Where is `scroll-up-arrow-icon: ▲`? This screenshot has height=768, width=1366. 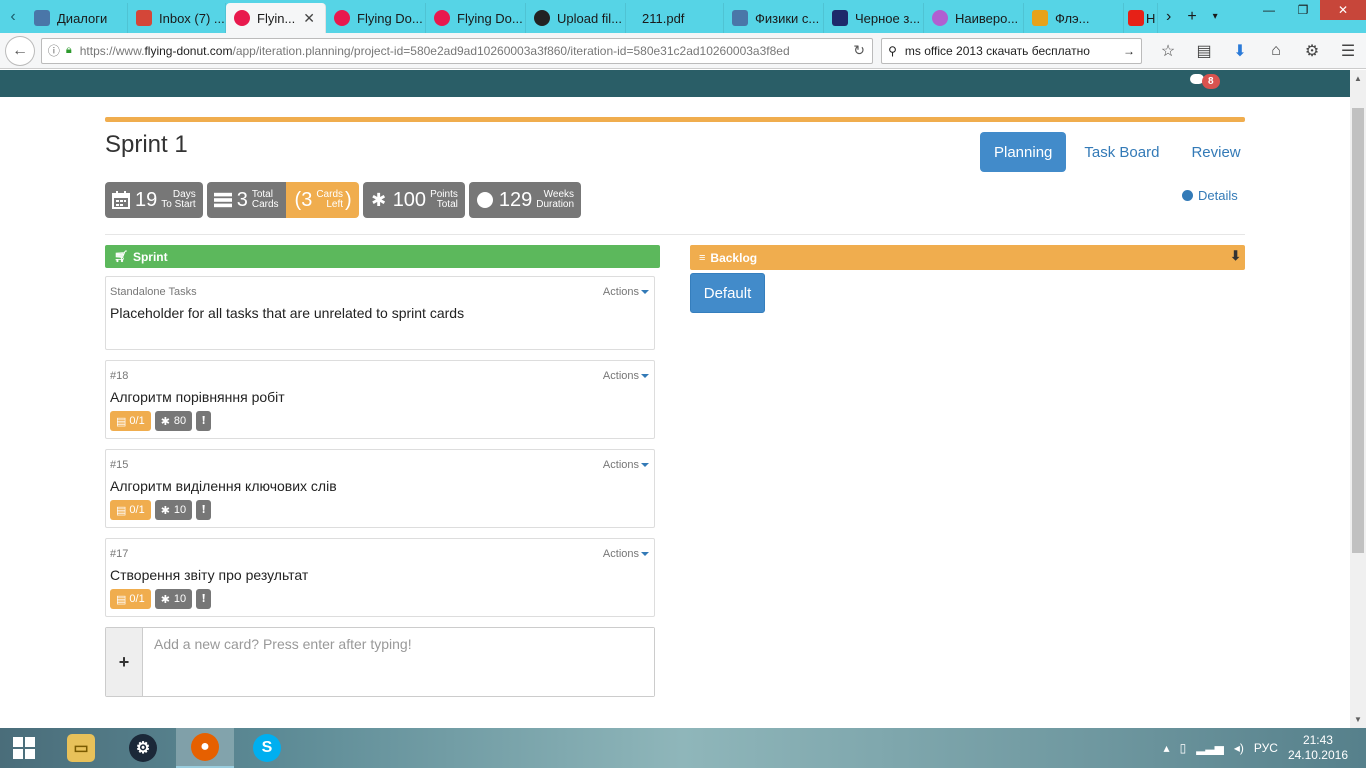 scroll-up-arrow-icon: ▲ is located at coordinates (1358, 78).